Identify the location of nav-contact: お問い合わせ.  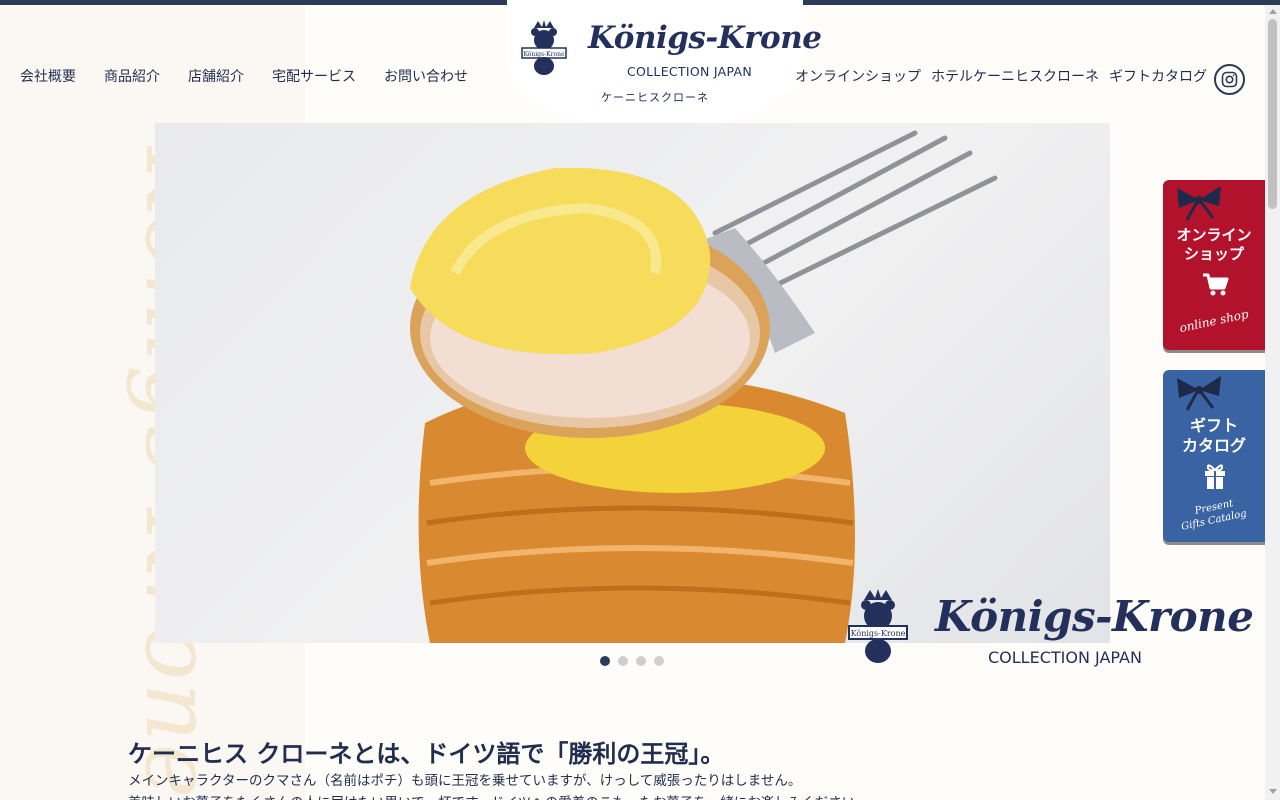
(426, 76).